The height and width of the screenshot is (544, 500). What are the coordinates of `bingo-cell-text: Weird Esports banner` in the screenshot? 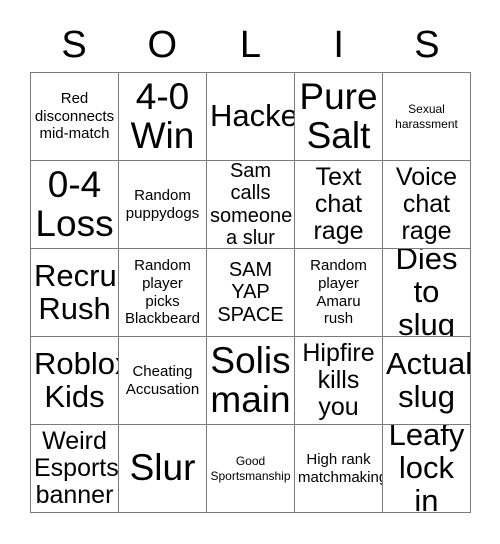 It's located at (76, 468).